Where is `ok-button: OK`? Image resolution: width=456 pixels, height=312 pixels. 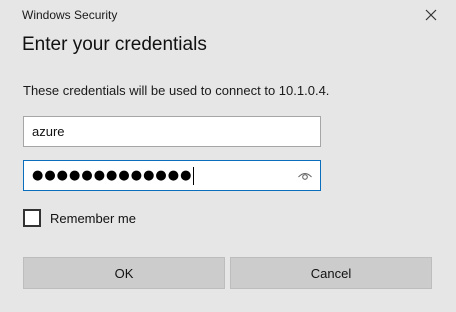 ok-button: OK is located at coordinates (124, 273).